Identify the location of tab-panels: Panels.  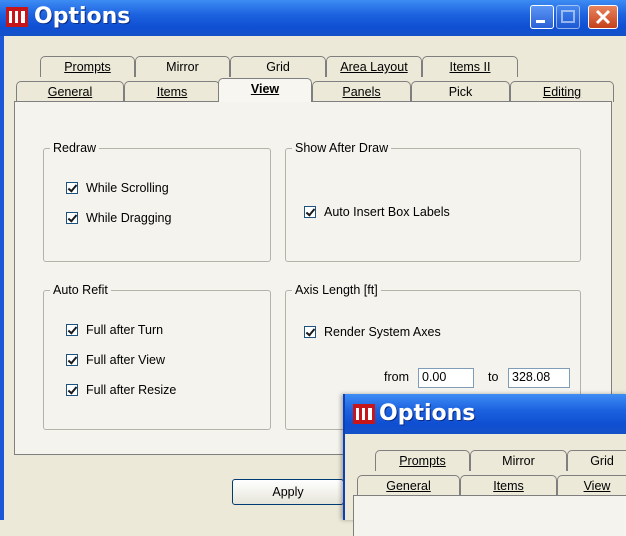
(361, 91).